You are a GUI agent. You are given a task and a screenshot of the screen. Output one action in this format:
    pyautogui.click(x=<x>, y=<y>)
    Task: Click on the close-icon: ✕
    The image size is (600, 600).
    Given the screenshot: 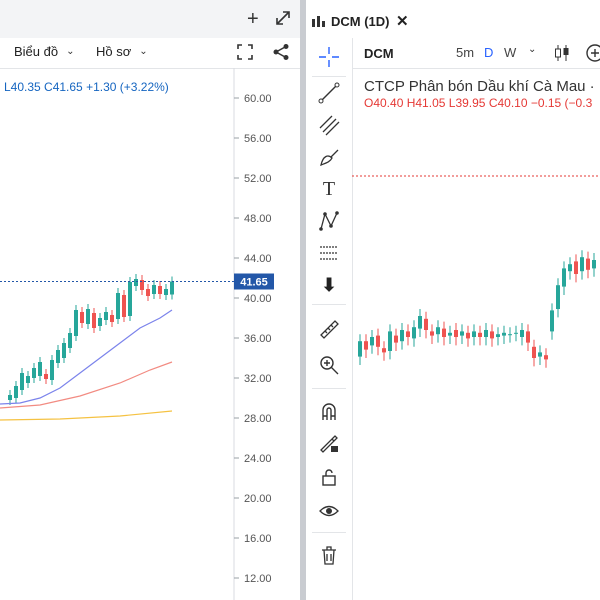 What is the action you would take?
    pyautogui.click(x=402, y=21)
    